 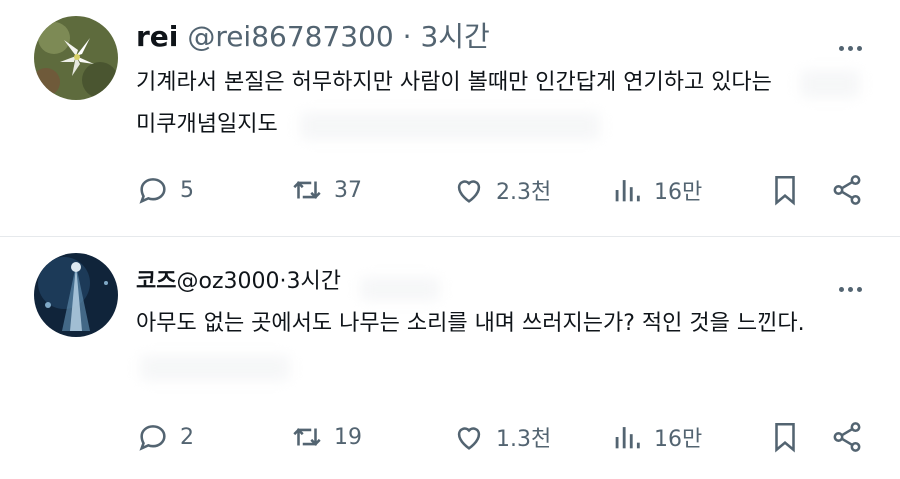 I want to click on post-header: 코즈@oz3000·3시간, so click(x=238, y=282).